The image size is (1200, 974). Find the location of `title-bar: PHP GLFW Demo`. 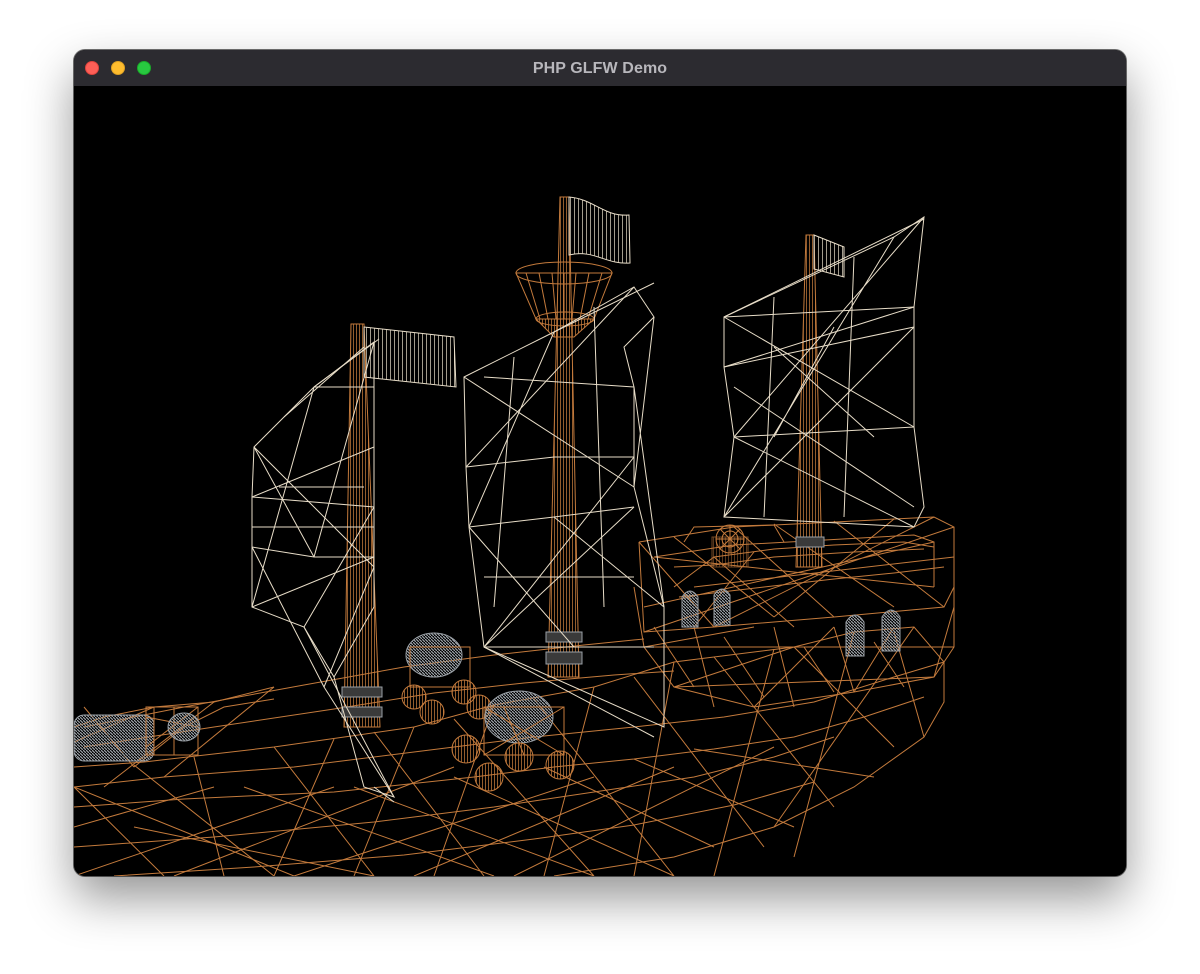

title-bar: PHP GLFW Demo is located at coordinates (600, 68).